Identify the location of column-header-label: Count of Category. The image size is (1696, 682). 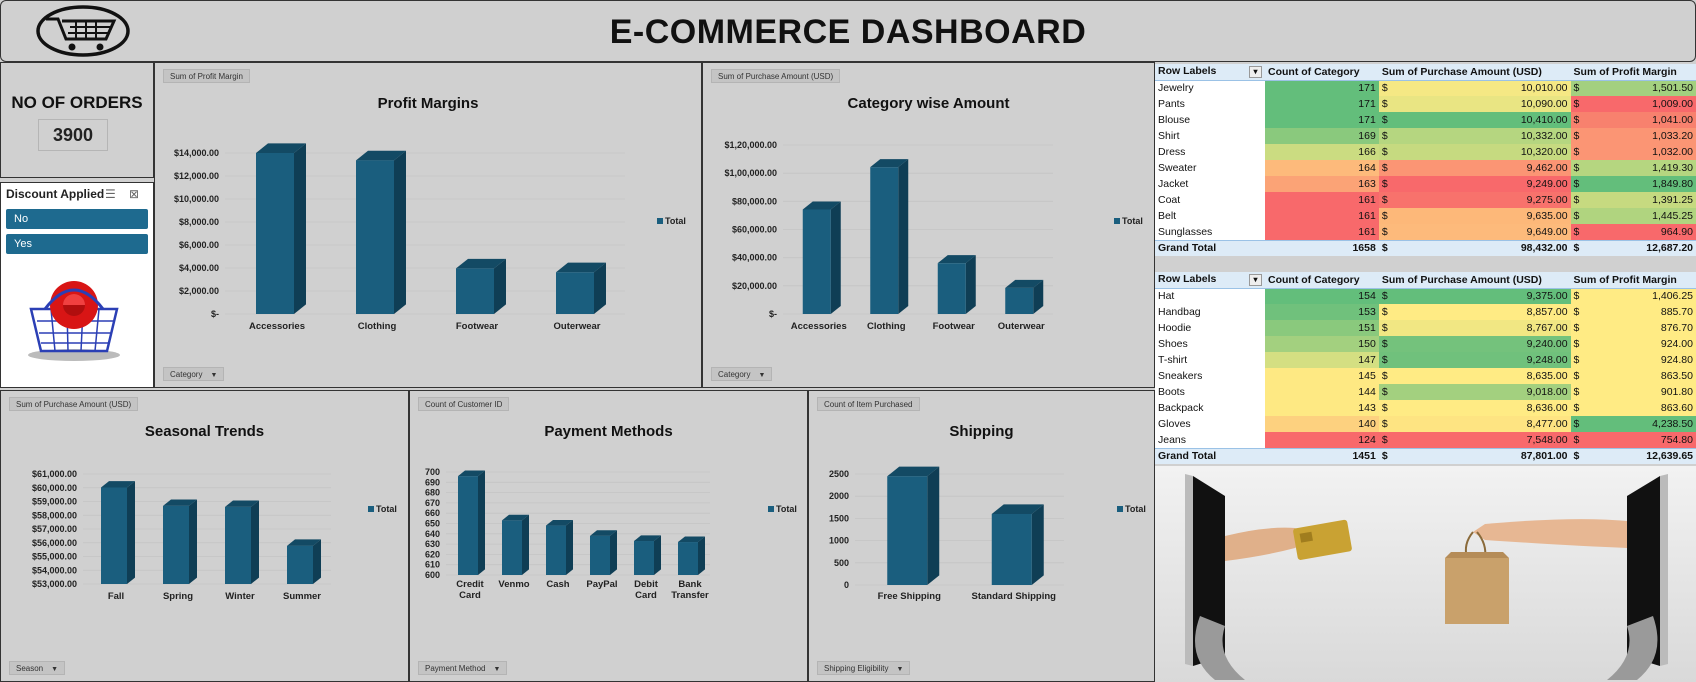
(1314, 279).